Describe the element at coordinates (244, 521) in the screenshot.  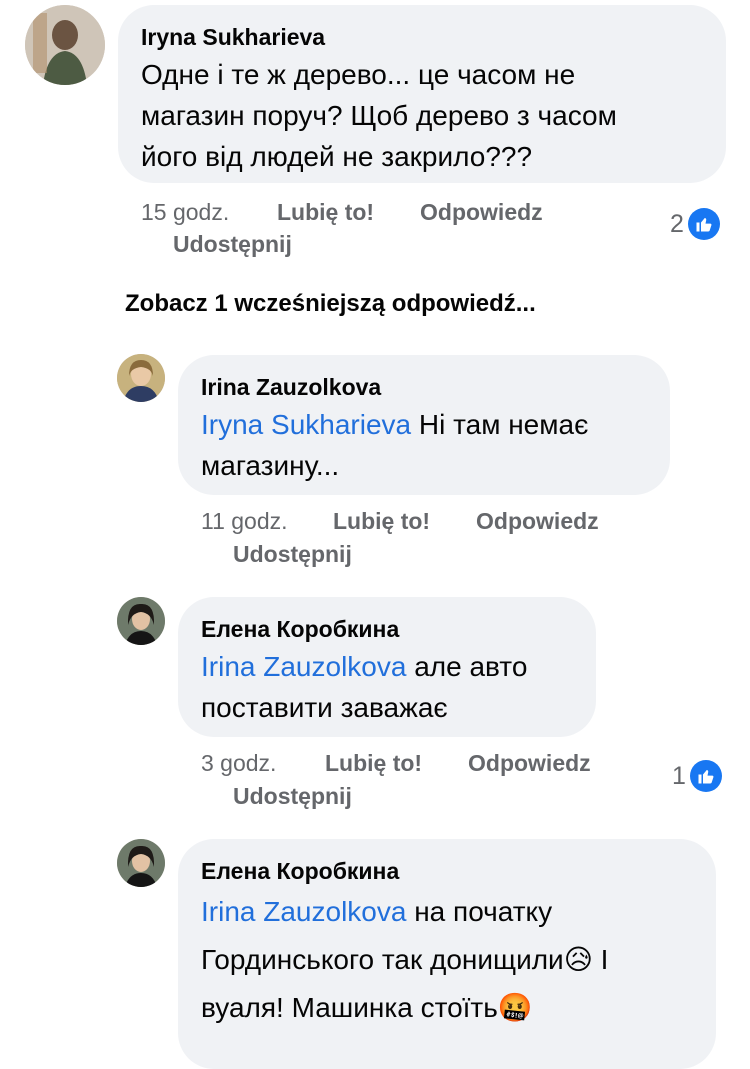
I see `comment-time: 11 godz.` at that location.